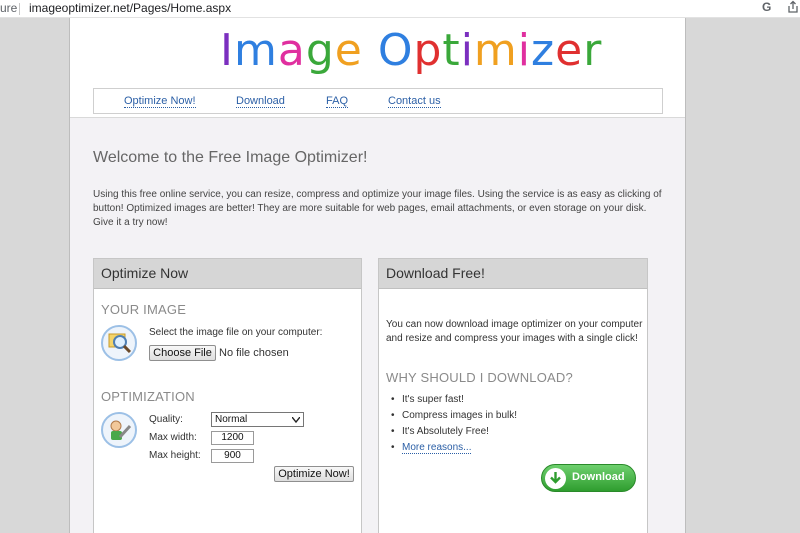 The width and height of the screenshot is (800, 533). What do you see at coordinates (148, 396) in the screenshot?
I see `optimization-heading: OPTIMIZATION` at bounding box center [148, 396].